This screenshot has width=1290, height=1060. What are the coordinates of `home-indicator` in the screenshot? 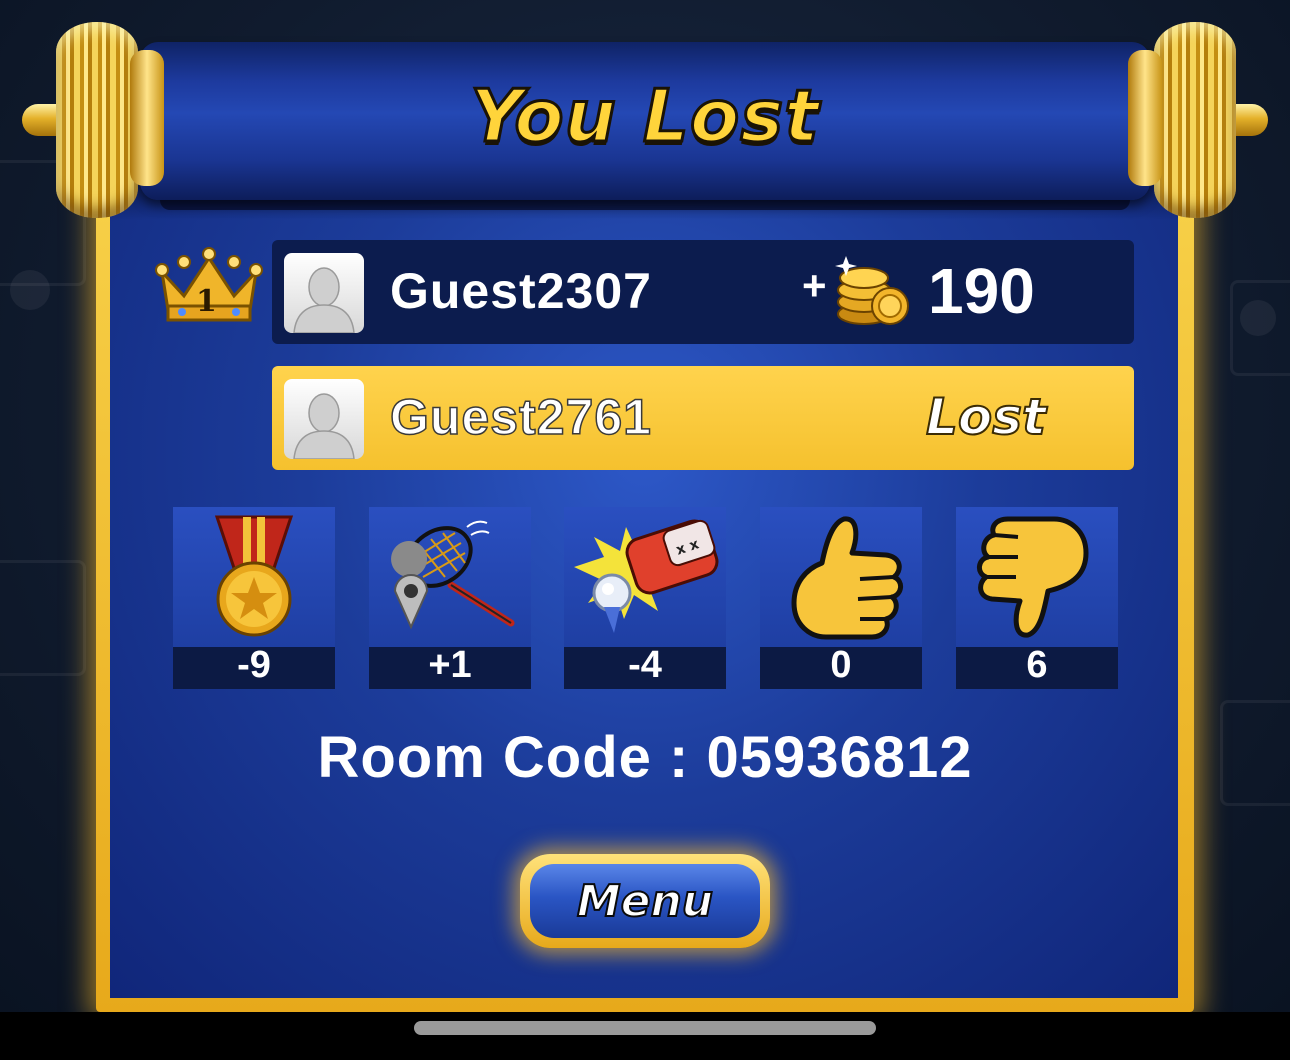 It's located at (645, 1028).